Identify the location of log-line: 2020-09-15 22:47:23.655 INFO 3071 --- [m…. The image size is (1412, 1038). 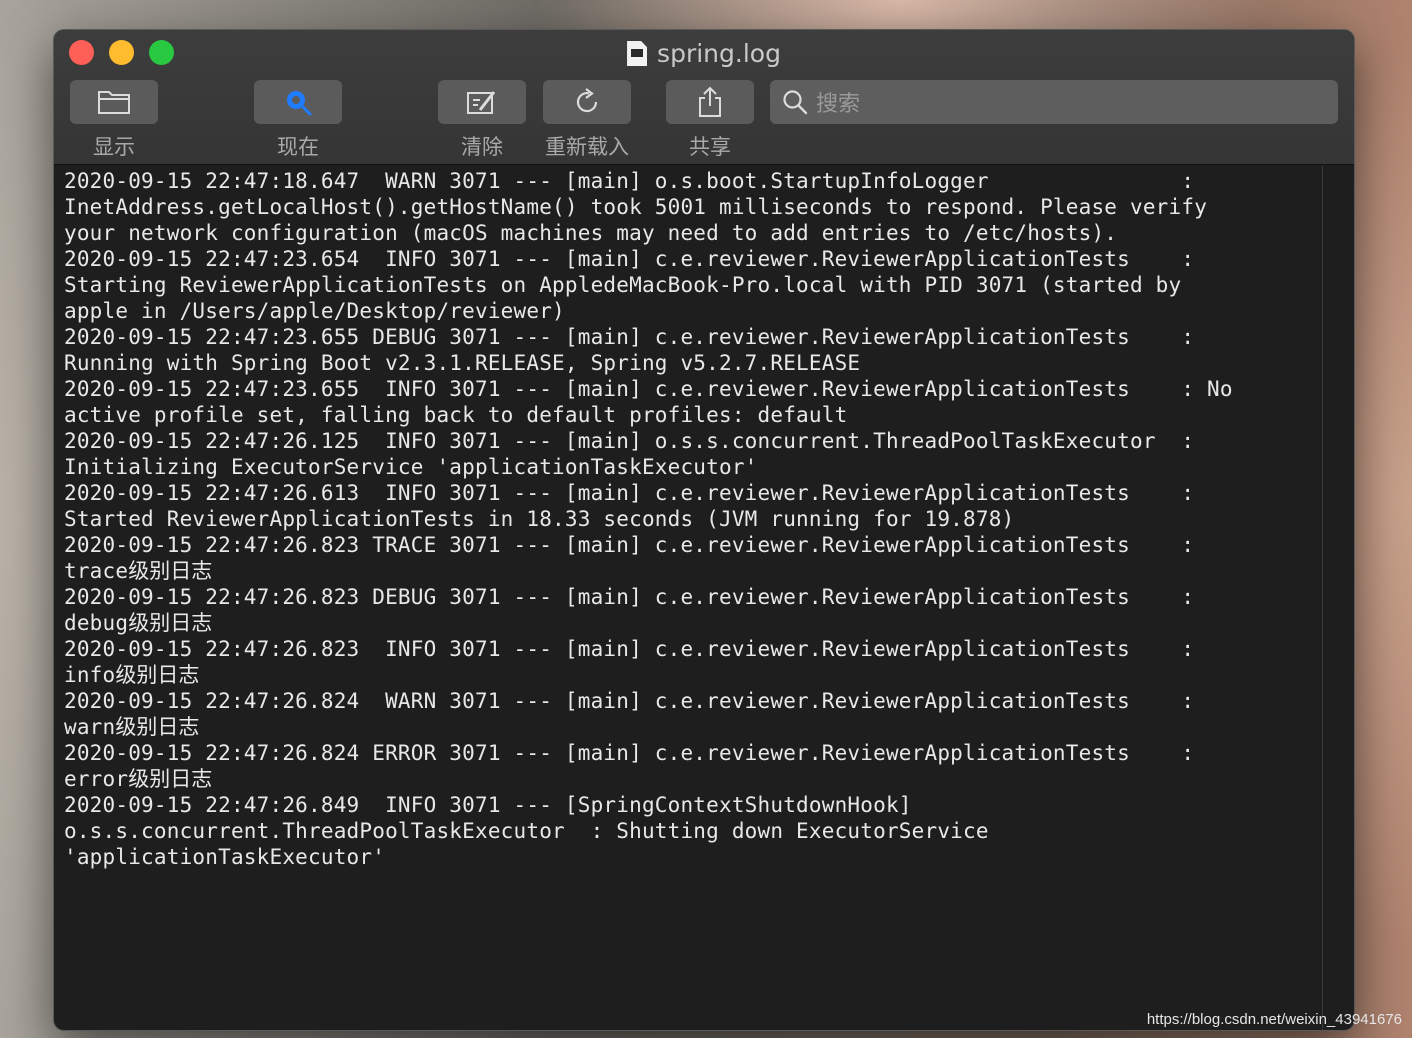
(648, 389).